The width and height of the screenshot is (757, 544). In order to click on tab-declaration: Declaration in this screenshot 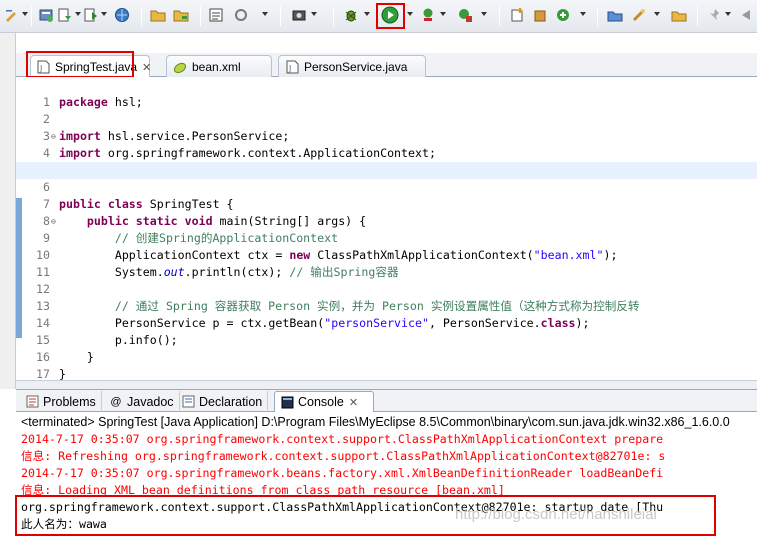, I will do `click(222, 401)`.